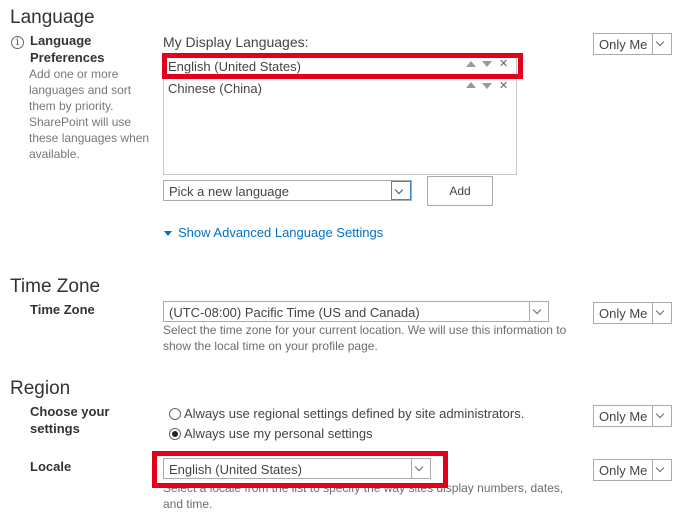 This screenshot has width=683, height=513. I want to click on display-languages-label: My Display Languages:, so click(236, 42).